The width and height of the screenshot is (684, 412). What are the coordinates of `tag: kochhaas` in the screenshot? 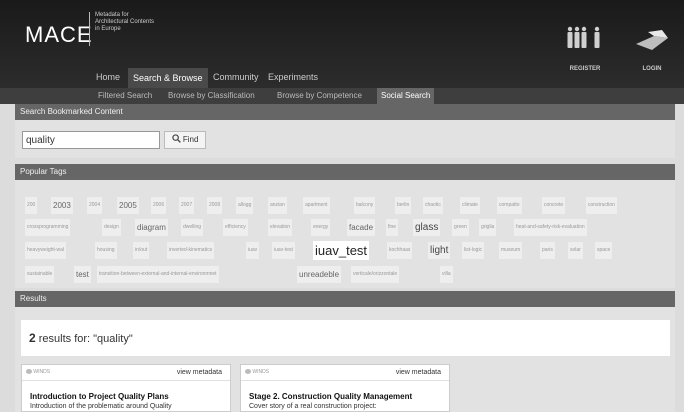 It's located at (400, 250).